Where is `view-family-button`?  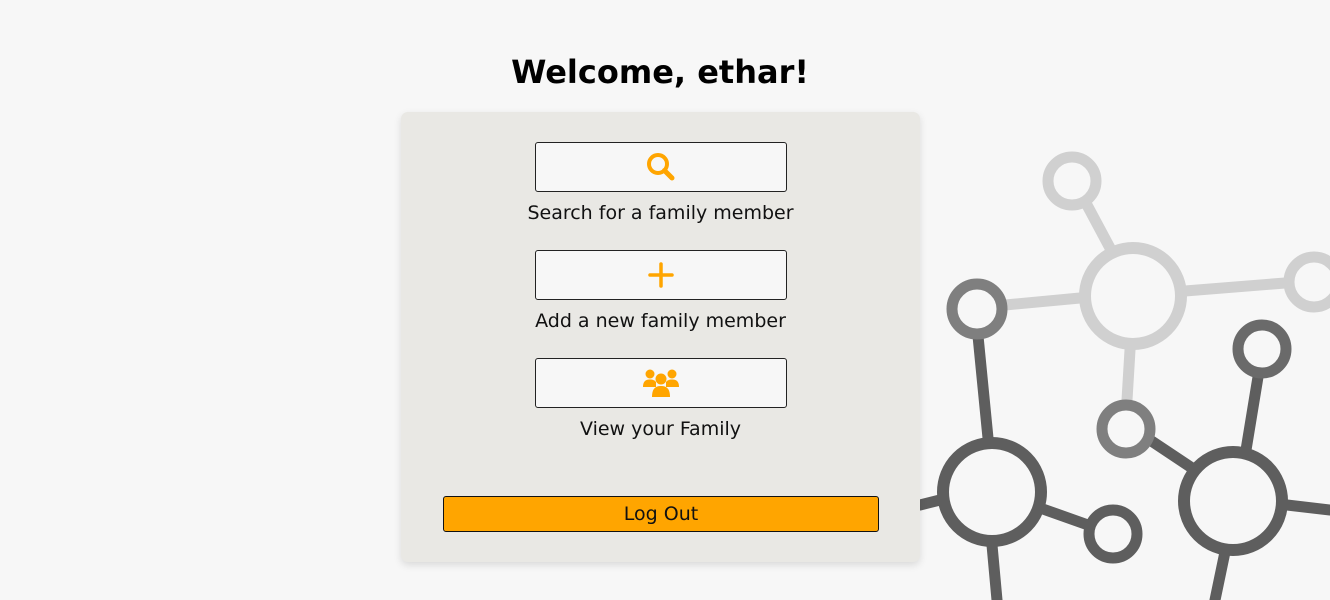 view-family-button is located at coordinates (661, 383).